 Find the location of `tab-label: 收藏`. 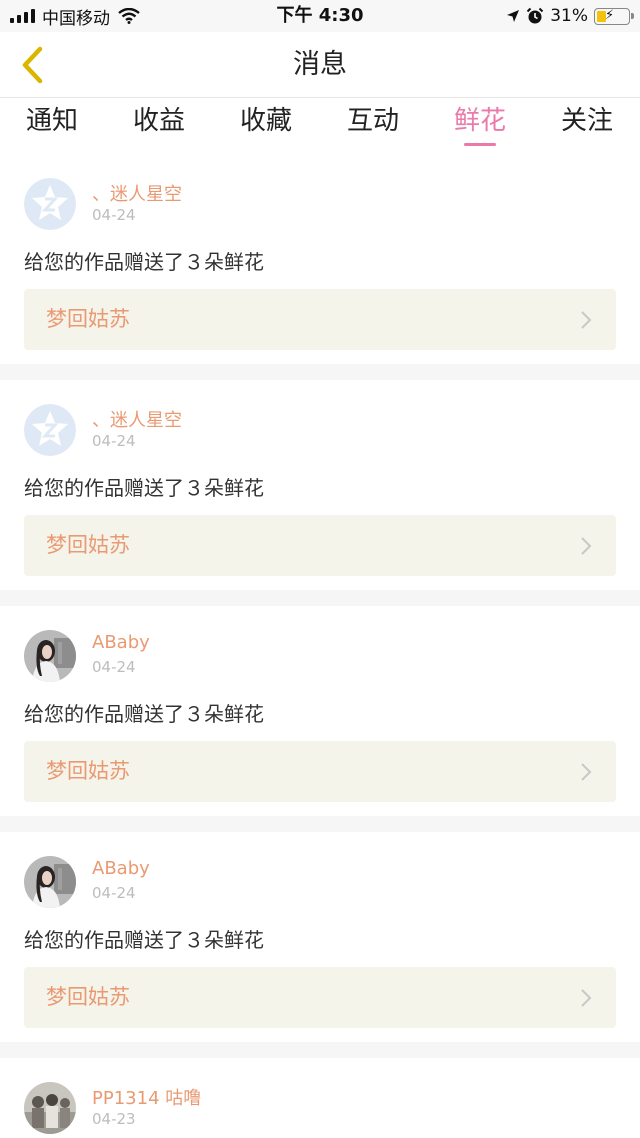

tab-label: 收藏 is located at coordinates (265, 121).